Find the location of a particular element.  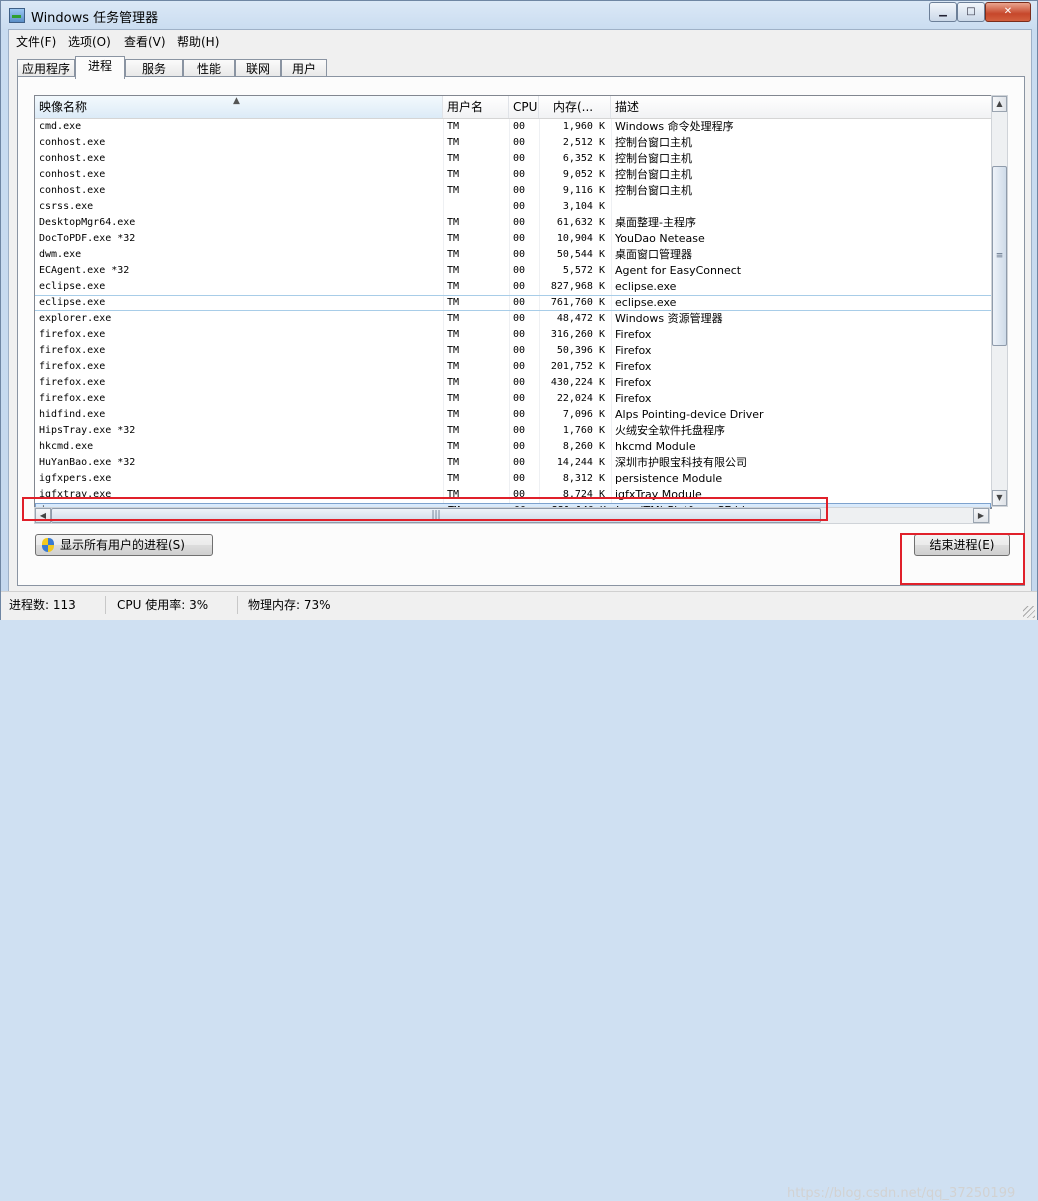

column-image-name: 映像名称 ▲ is located at coordinates (239, 107).